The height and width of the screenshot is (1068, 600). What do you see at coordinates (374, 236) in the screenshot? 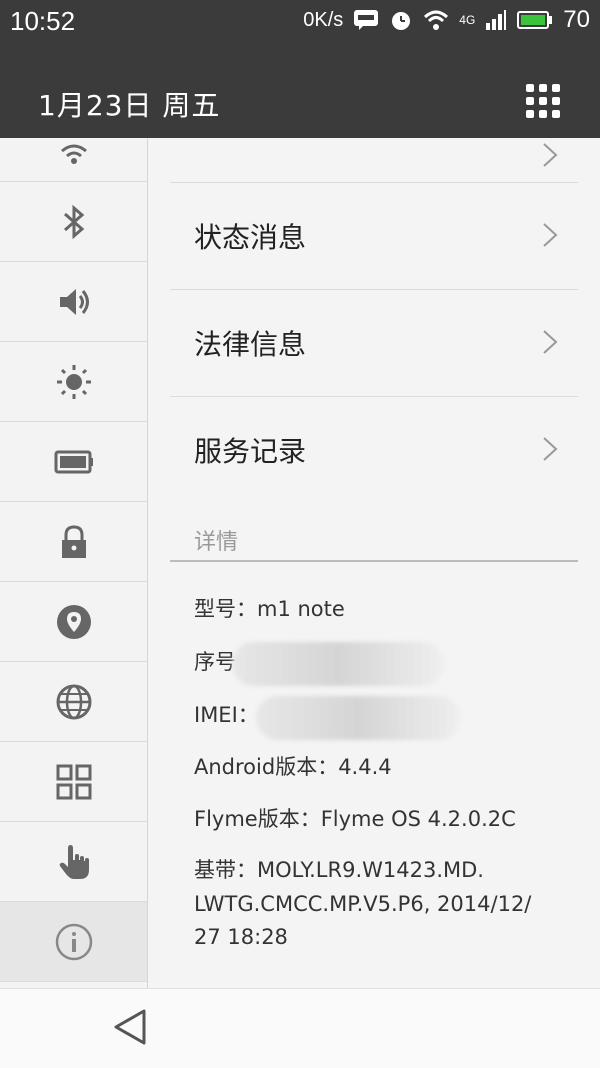
I see `list-item-status: 状态消息` at bounding box center [374, 236].